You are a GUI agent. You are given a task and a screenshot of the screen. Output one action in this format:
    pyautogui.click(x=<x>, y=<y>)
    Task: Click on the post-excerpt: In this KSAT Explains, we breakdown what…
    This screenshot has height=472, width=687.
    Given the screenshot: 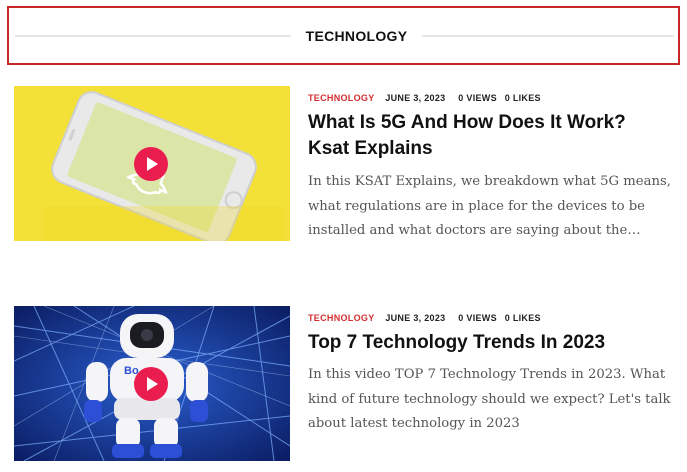 What is the action you would take?
    pyautogui.click(x=489, y=206)
    